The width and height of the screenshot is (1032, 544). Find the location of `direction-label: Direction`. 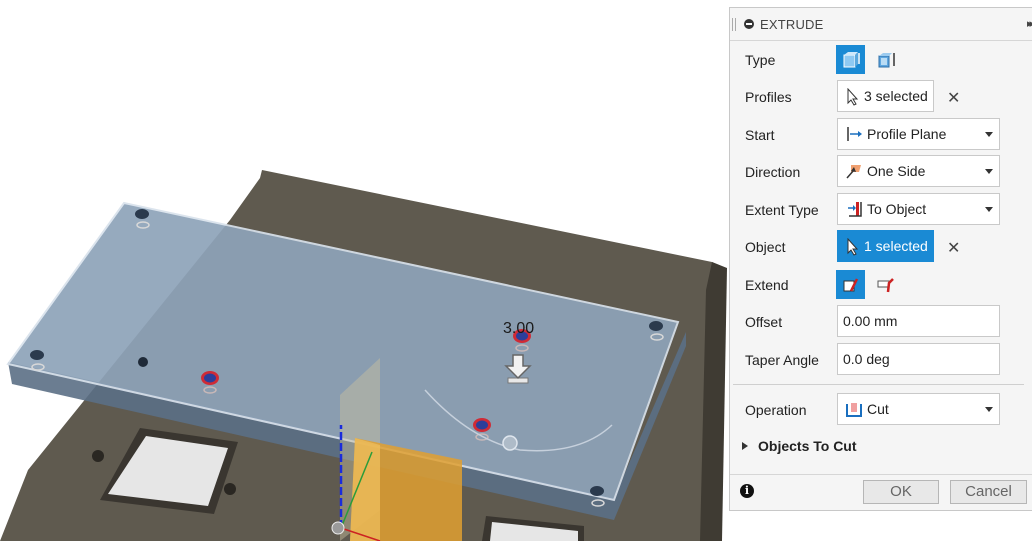

direction-label: Direction is located at coordinates (773, 172).